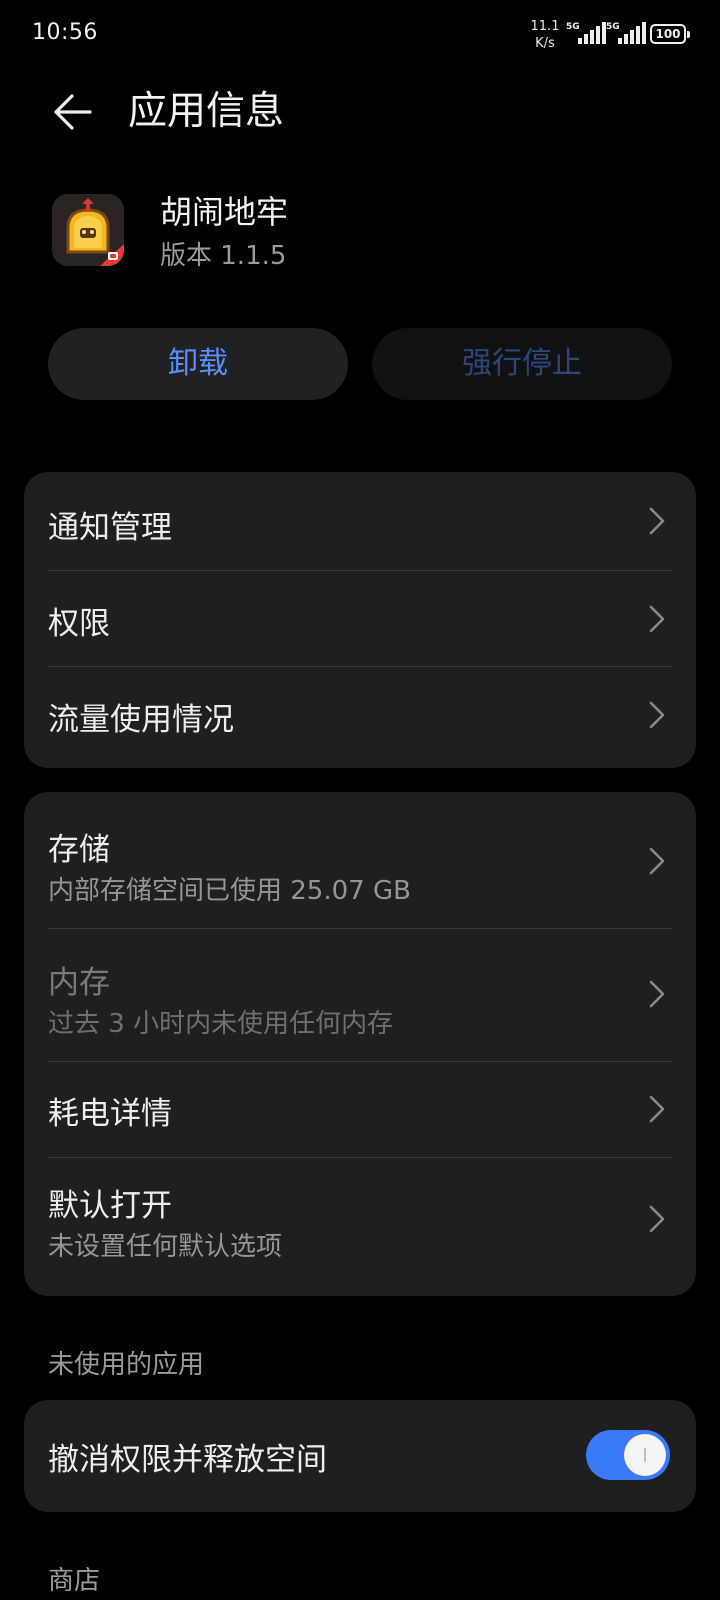 This screenshot has width=720, height=1600. I want to click on uninstall-button: 卸载, so click(198, 364).